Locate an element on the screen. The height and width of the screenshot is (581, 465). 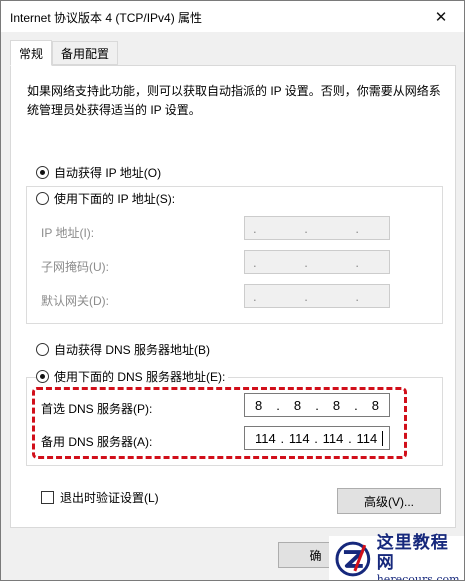
tab-alternate-config: 备用配置 is located at coordinates (85, 53).